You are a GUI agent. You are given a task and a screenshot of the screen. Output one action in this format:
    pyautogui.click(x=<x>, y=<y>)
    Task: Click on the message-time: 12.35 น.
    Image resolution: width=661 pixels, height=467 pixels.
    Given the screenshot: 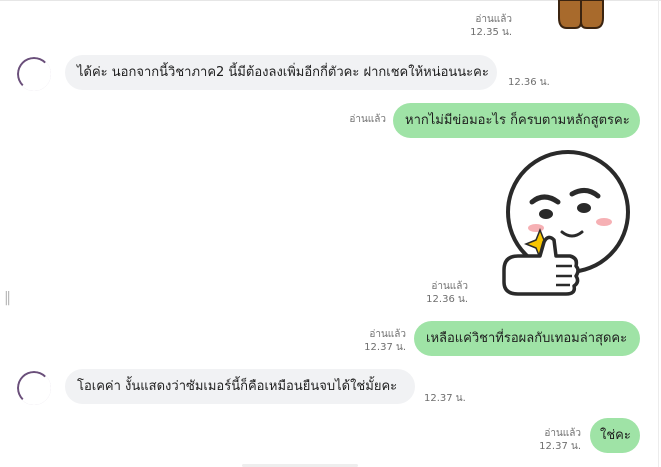 What is the action you would take?
    pyautogui.click(x=491, y=32)
    